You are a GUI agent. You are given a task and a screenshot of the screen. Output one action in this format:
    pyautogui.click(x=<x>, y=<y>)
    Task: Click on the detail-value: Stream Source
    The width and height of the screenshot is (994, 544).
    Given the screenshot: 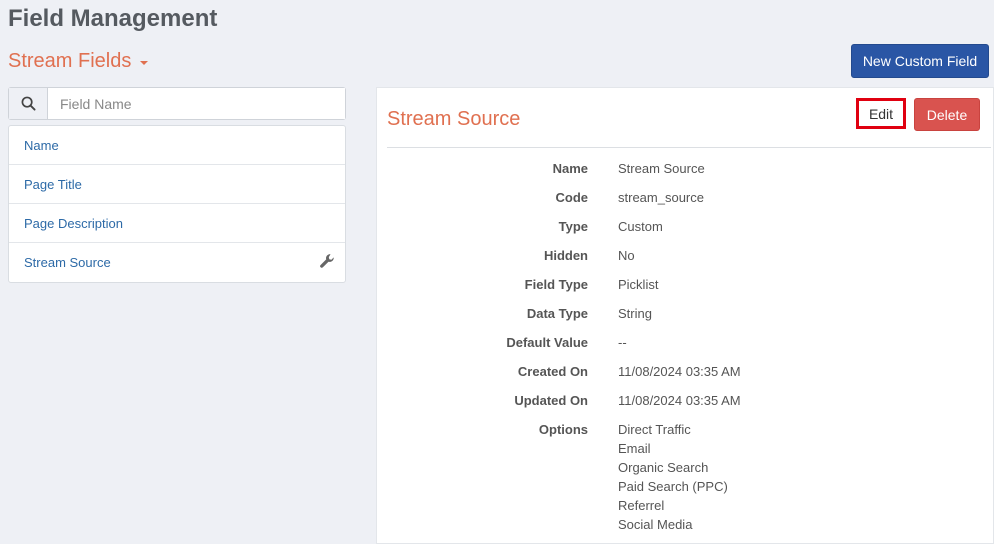 What is the action you would take?
    pyautogui.click(x=661, y=168)
    